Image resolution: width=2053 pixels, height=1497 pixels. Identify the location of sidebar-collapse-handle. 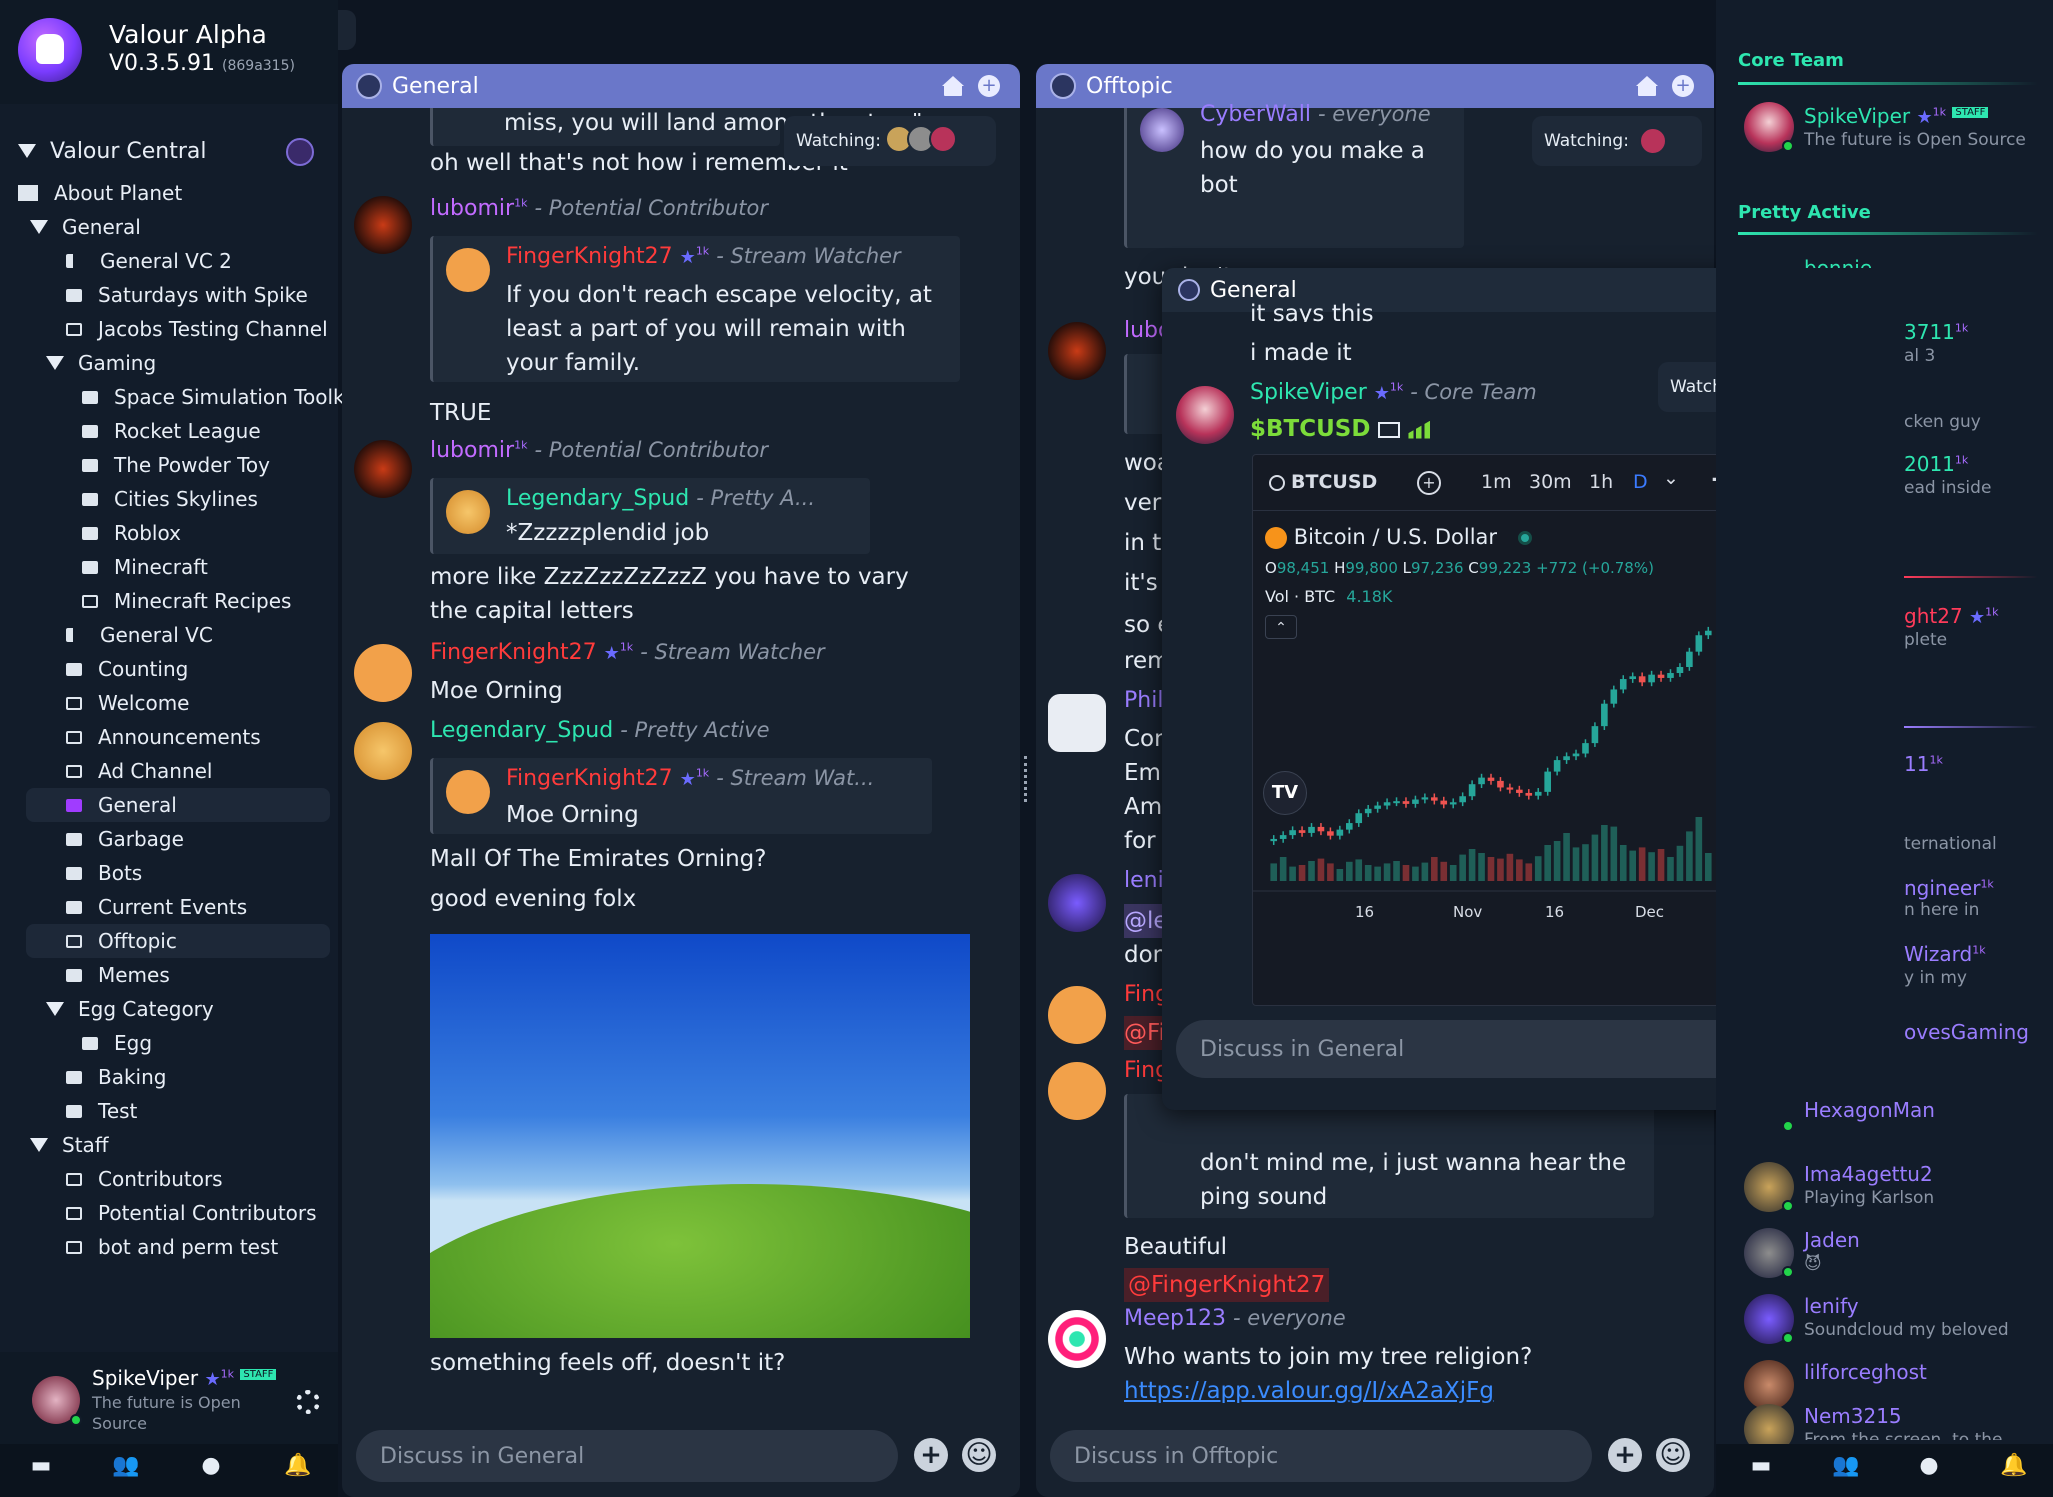
(347, 30).